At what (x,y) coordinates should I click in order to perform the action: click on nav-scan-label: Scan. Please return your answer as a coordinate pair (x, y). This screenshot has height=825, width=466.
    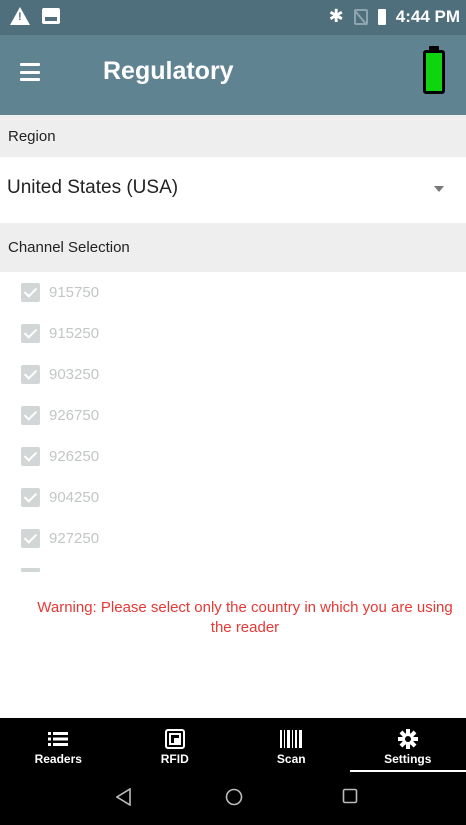
    Looking at the image, I should click on (291, 759).